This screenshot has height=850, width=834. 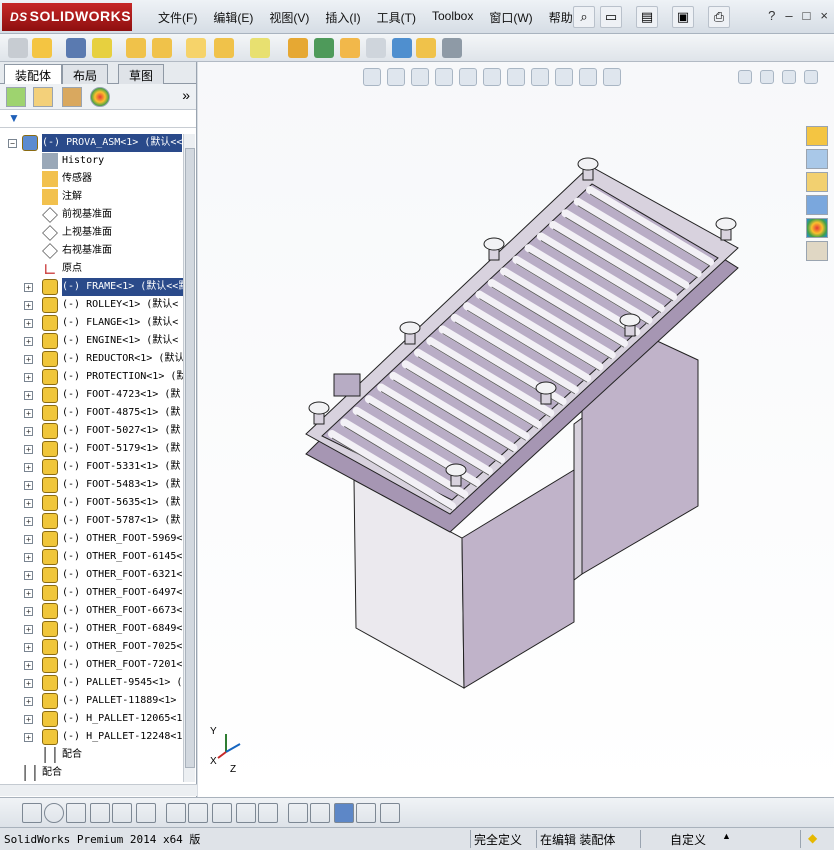 What do you see at coordinates (177, 17) in the screenshot?
I see `menu-item-0: 文件(F)` at bounding box center [177, 17].